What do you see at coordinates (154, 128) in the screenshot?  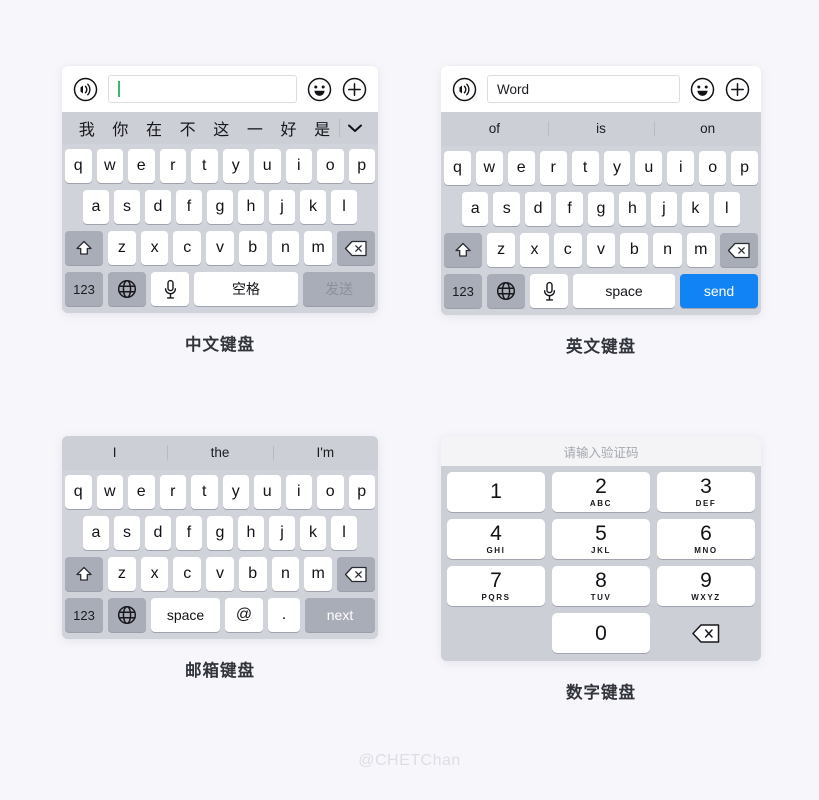 I see `candidate-item: 在` at bounding box center [154, 128].